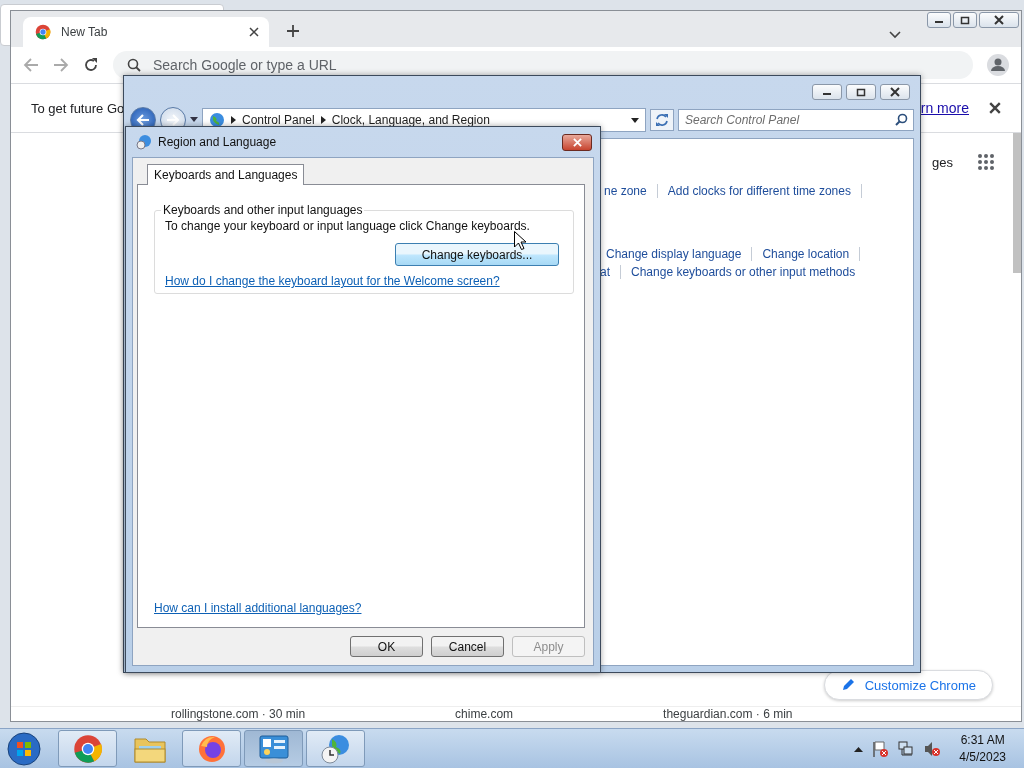 This screenshot has height=768, width=1024. What do you see at coordinates (998, 65) in the screenshot?
I see `person-icon` at bounding box center [998, 65].